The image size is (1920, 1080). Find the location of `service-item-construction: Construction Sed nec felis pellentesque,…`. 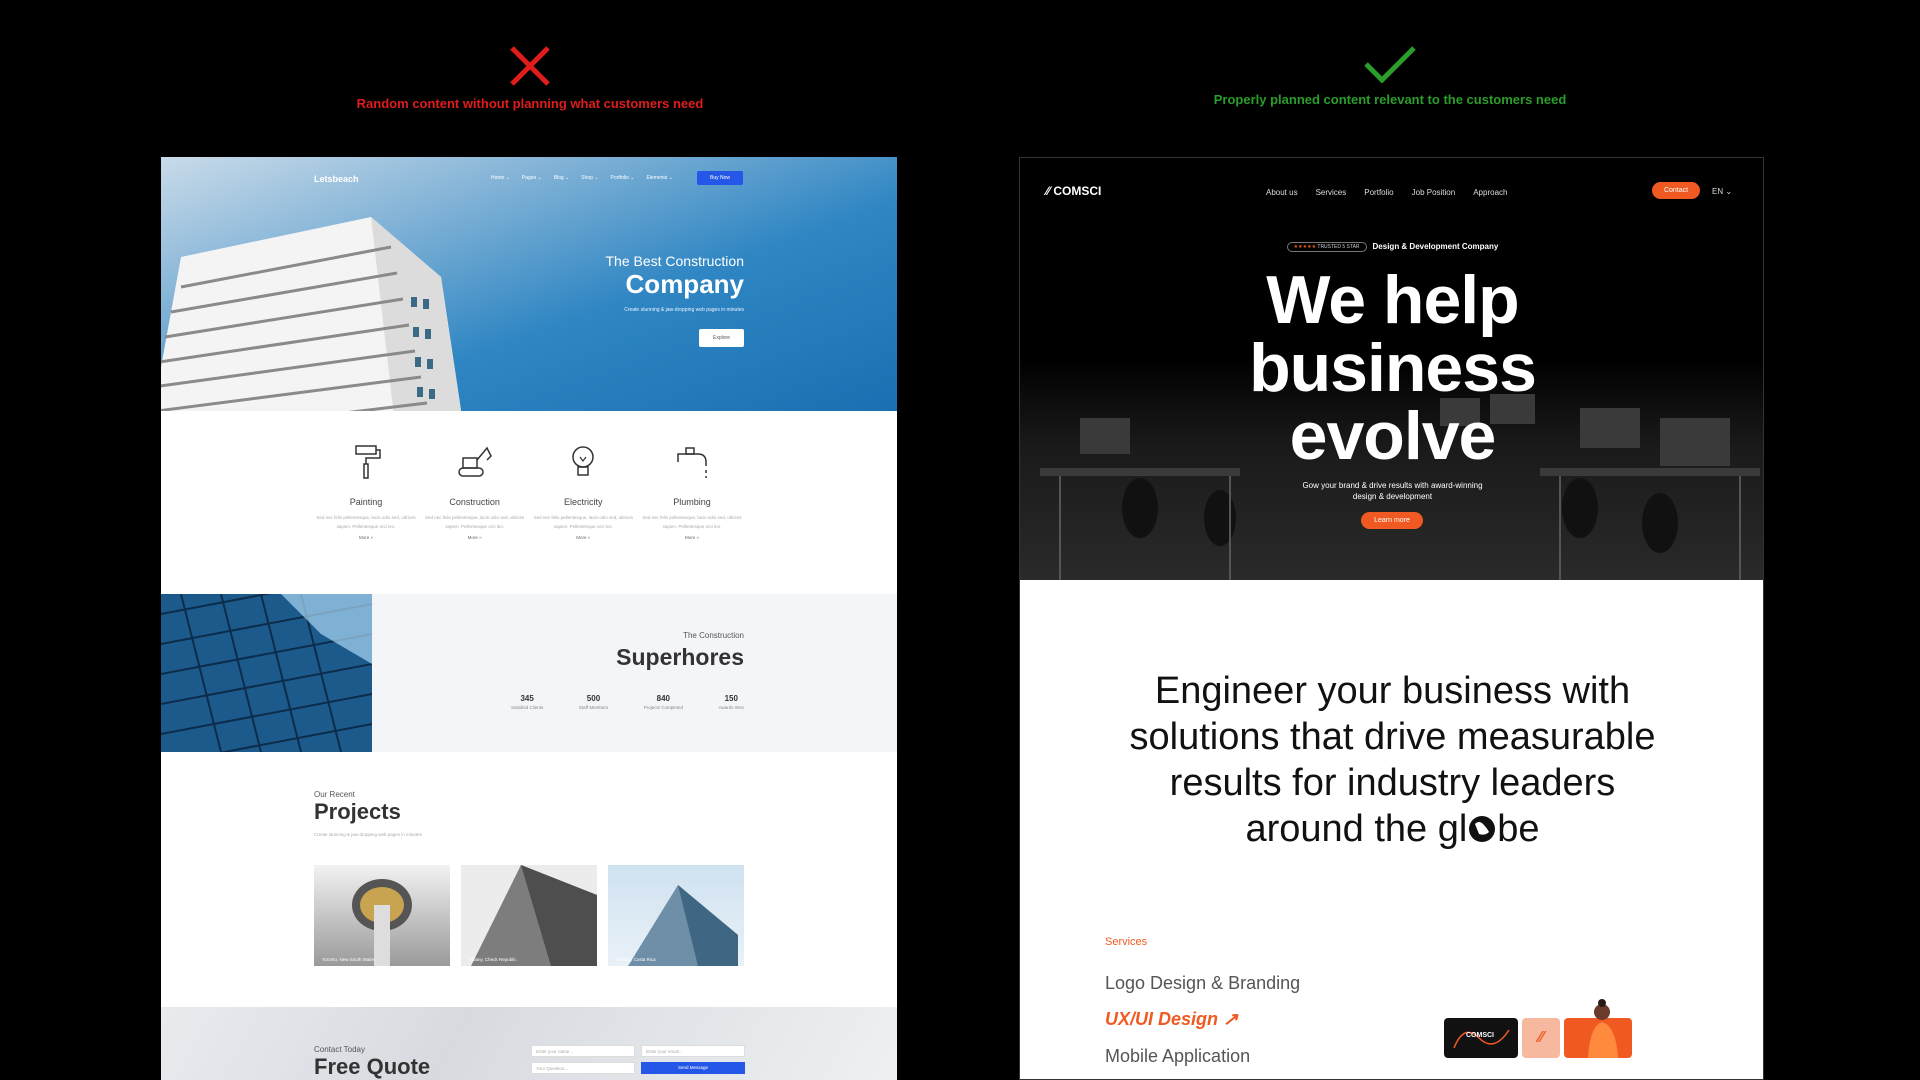

service-item-construction: Construction Sed nec felis pellentesque,… is located at coordinates (475, 491).